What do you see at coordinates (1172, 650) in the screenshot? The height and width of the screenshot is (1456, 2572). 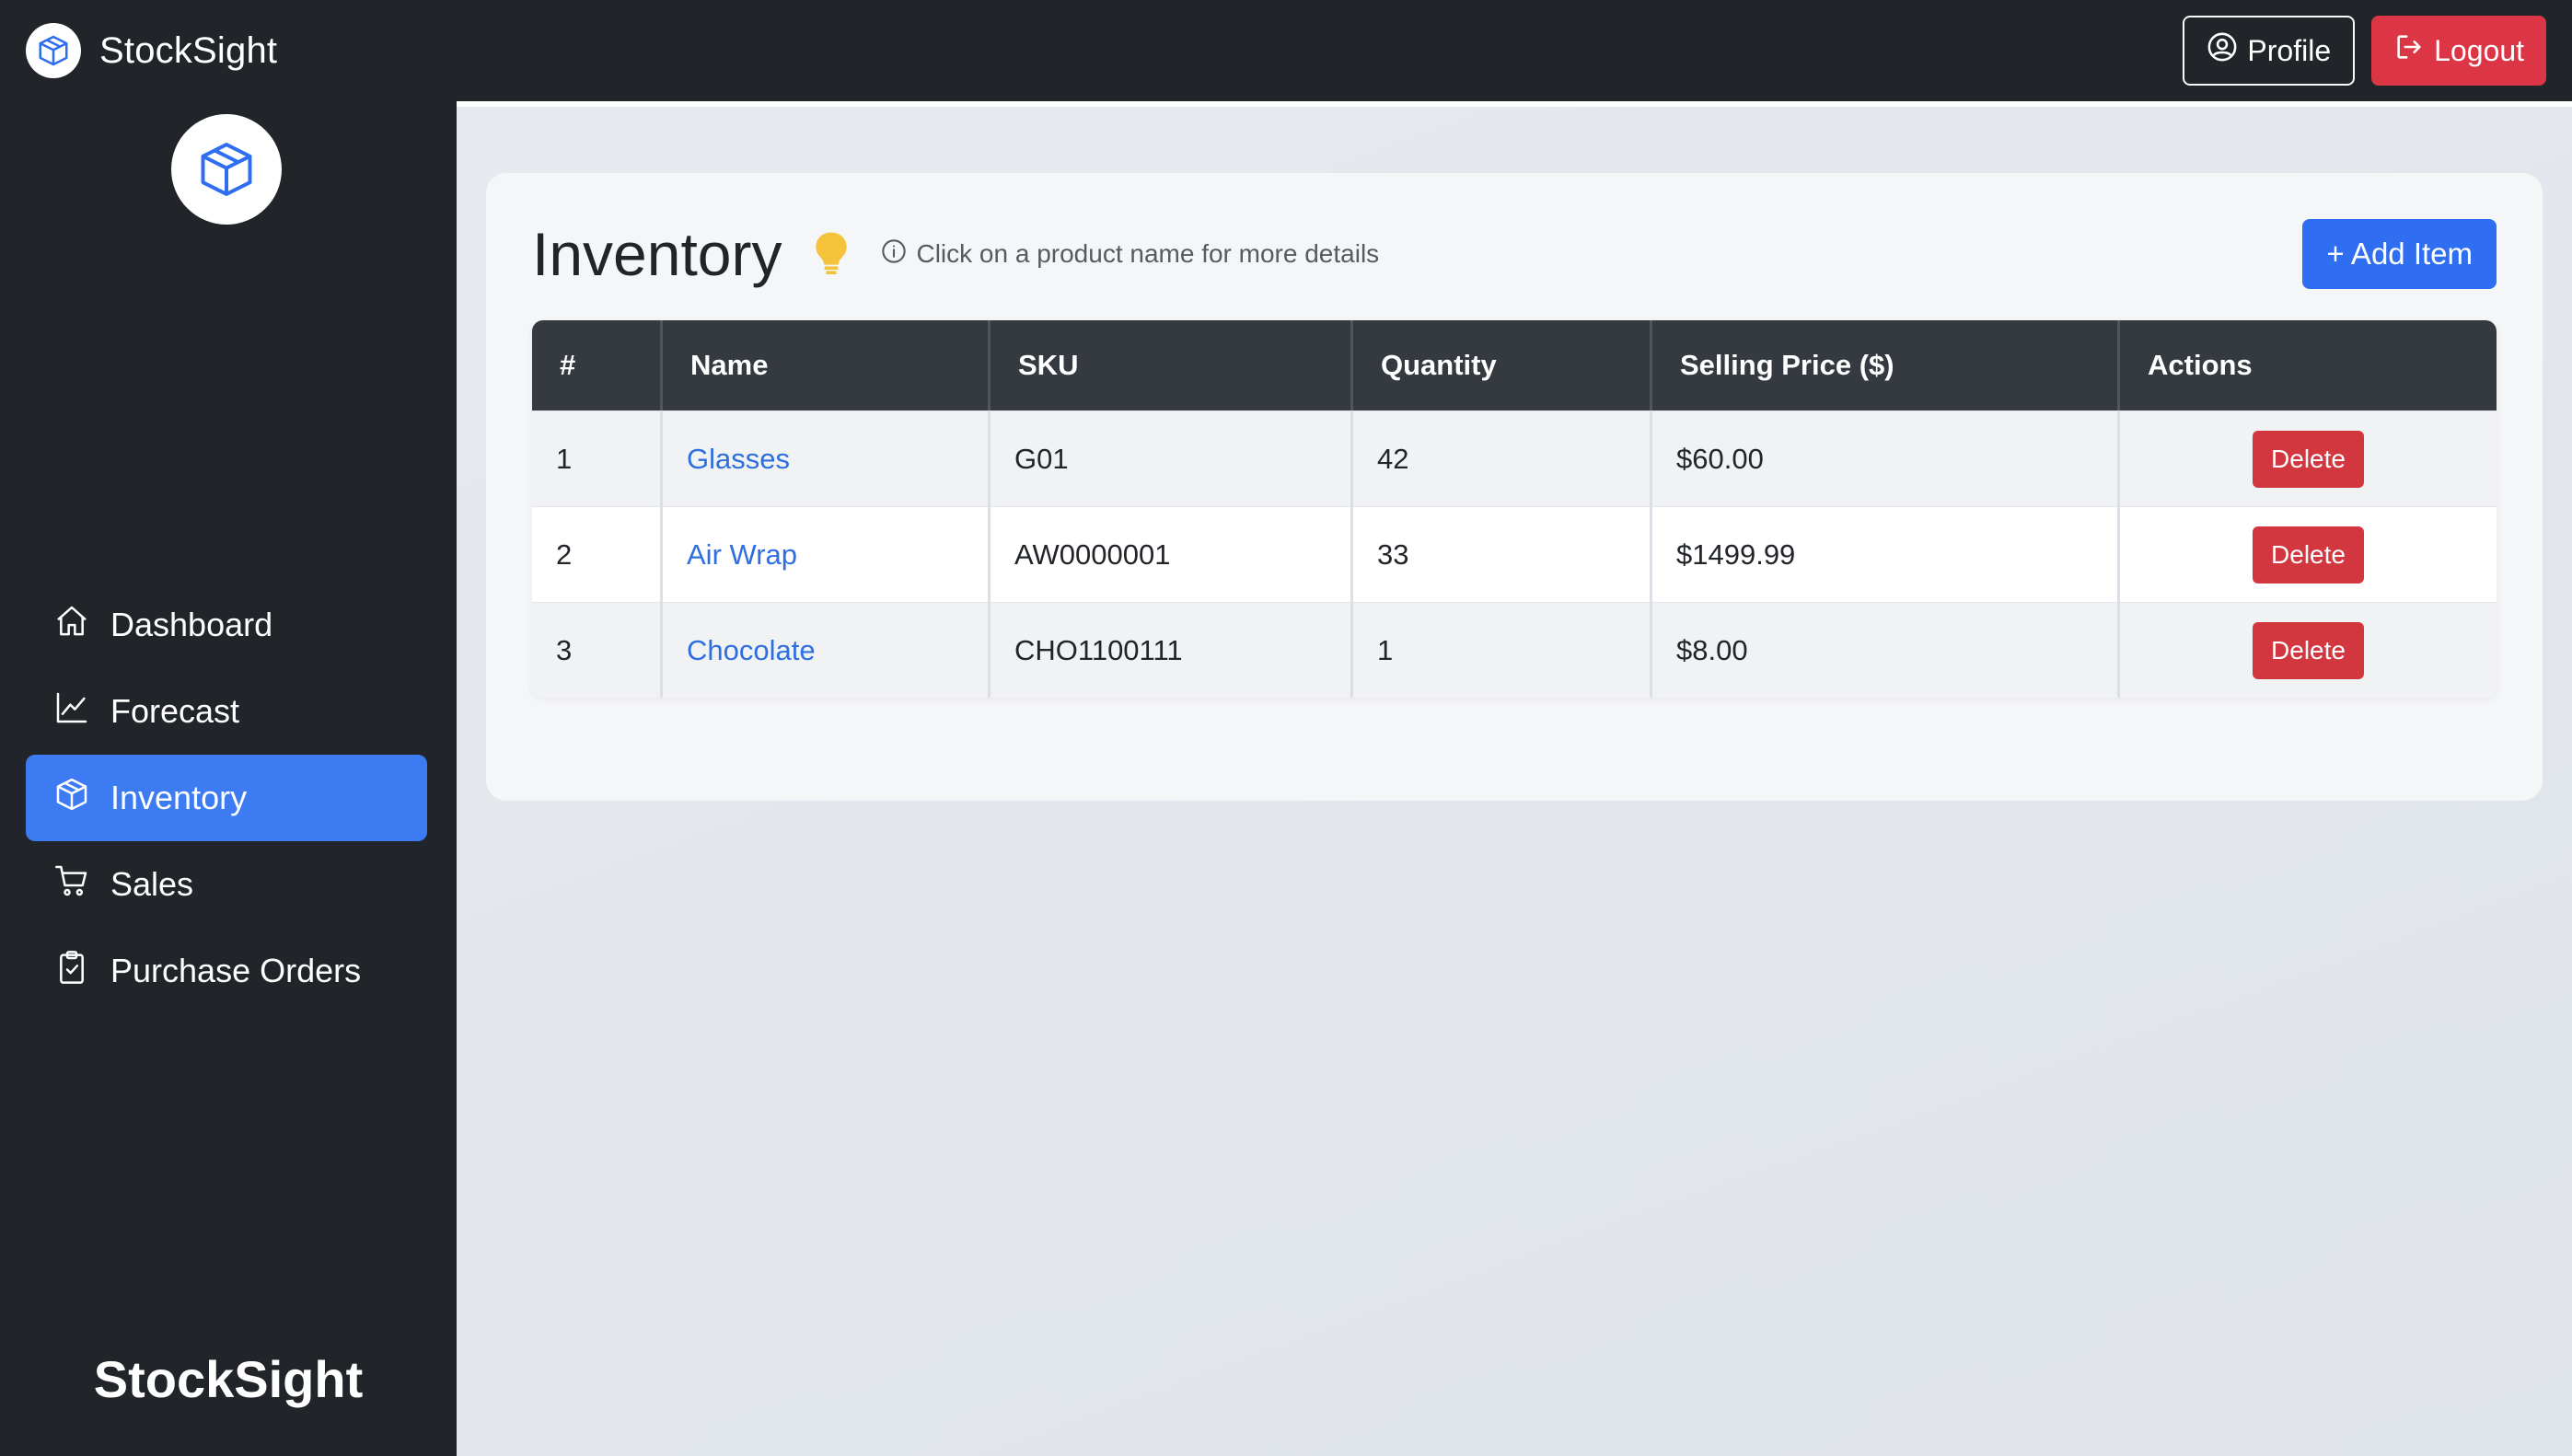 I see `row-sku: CHO1100111` at bounding box center [1172, 650].